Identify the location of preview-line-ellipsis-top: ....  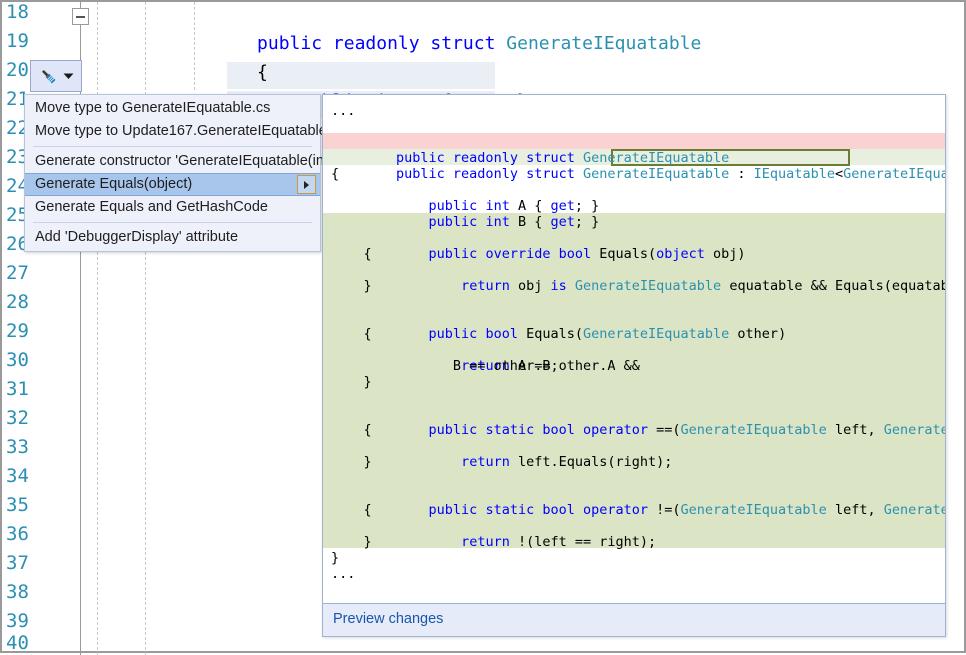
(343, 111).